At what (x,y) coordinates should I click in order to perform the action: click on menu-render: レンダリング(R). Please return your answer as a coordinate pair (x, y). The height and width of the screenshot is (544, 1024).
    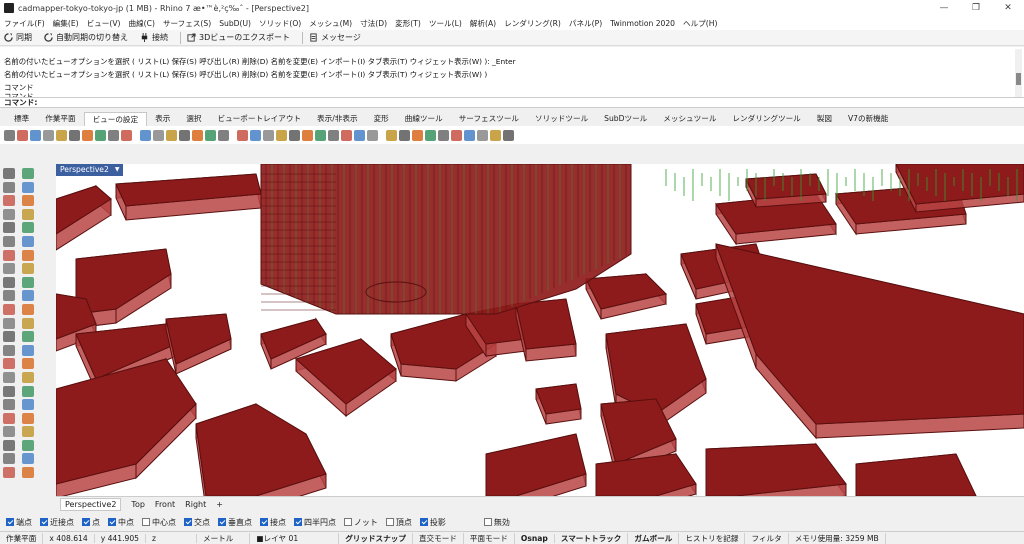
    Looking at the image, I should click on (532, 23).